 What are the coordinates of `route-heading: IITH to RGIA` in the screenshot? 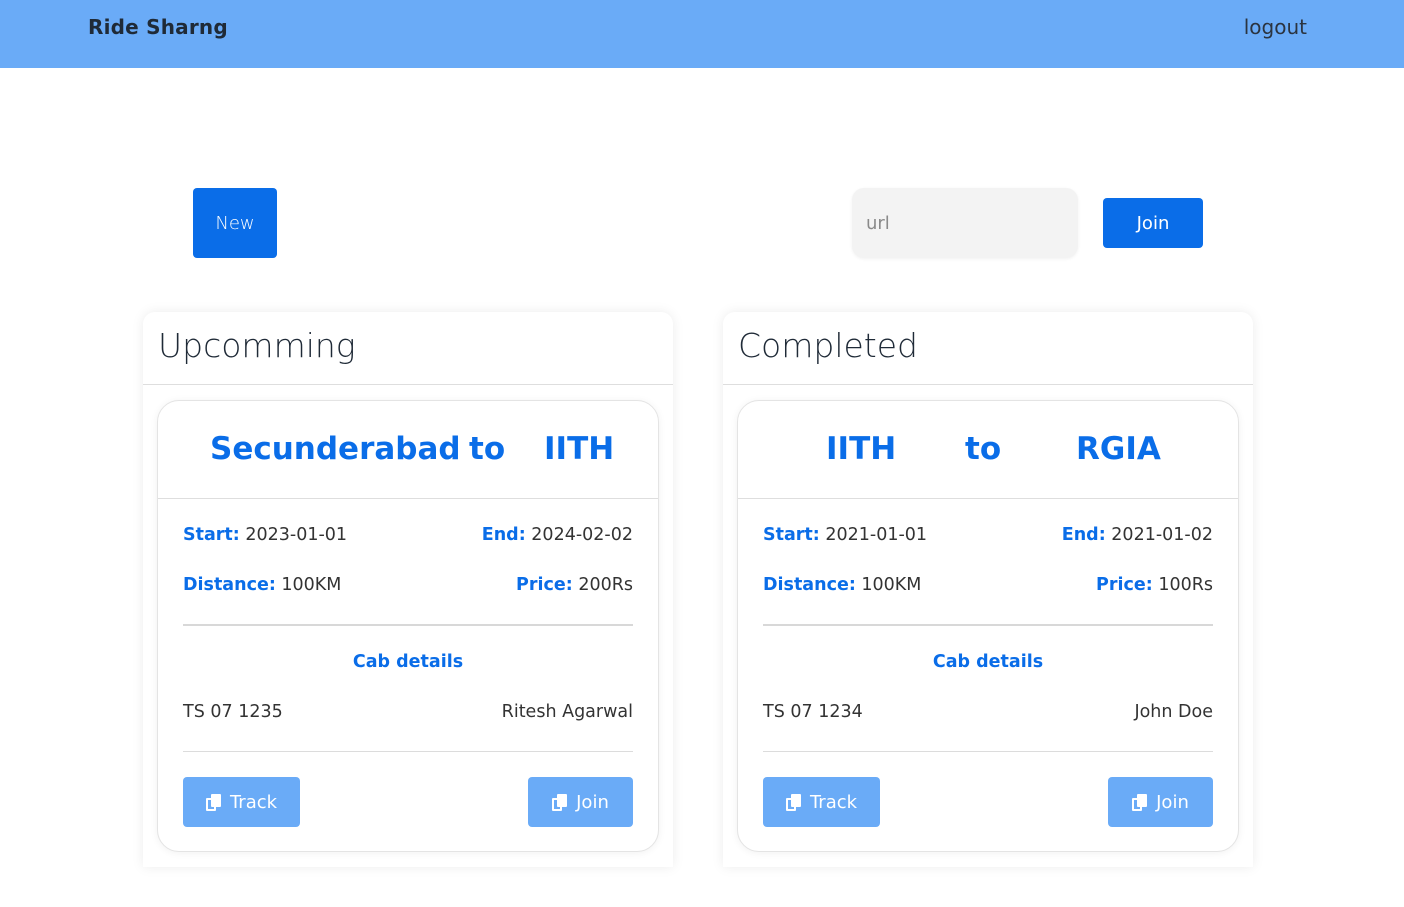 It's located at (988, 450).